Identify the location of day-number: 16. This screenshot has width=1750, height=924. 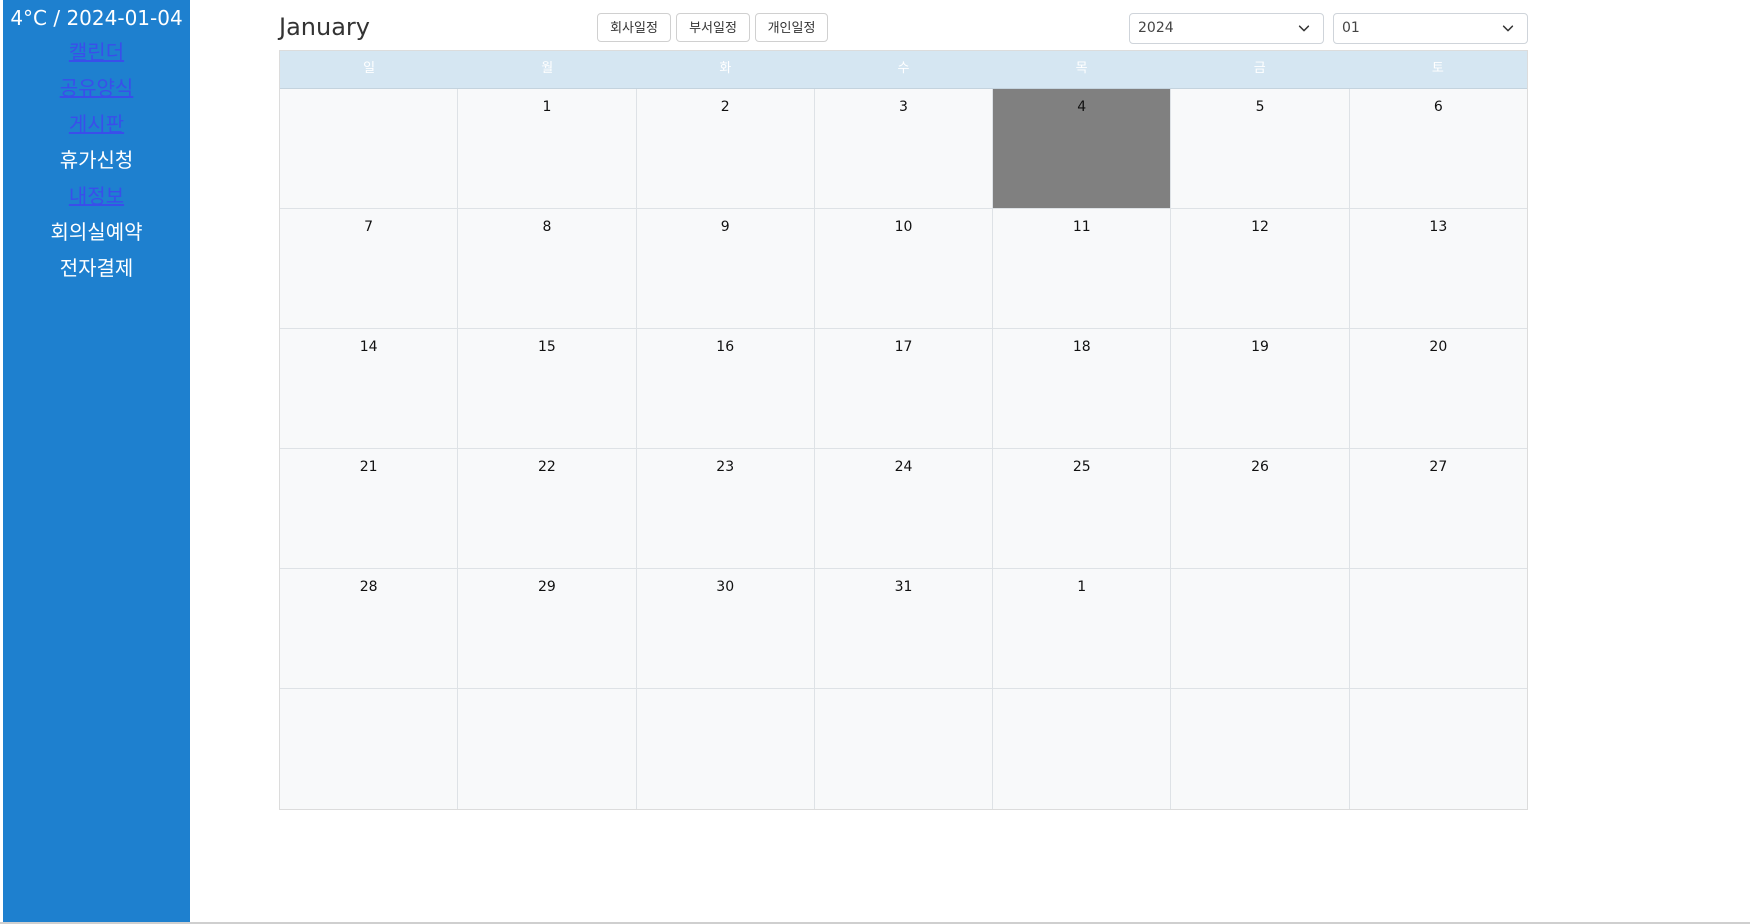
(725, 347).